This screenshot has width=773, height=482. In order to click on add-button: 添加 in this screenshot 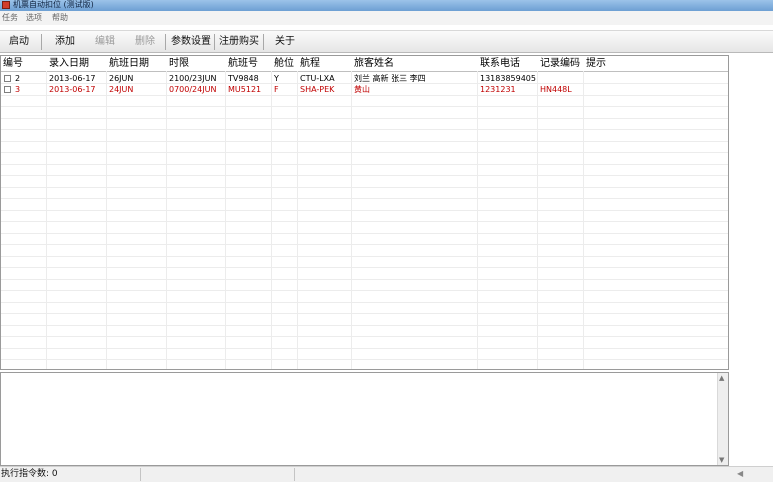, I will do `click(65, 42)`.